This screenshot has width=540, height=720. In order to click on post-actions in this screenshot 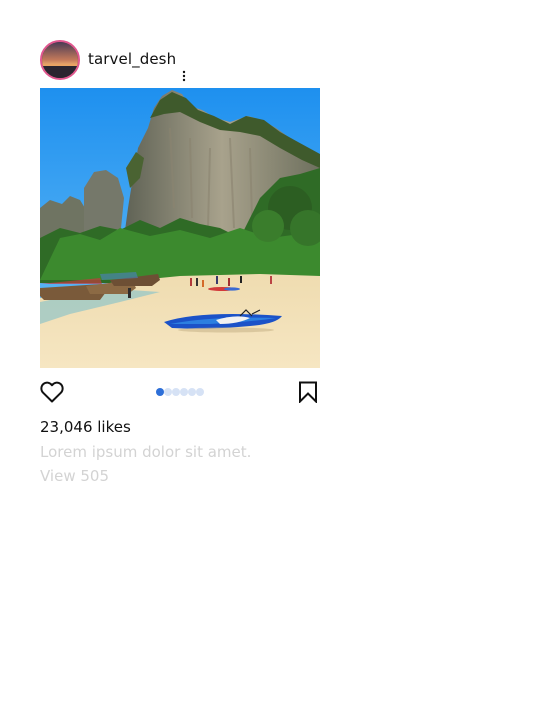, I will do `click(180, 391)`.